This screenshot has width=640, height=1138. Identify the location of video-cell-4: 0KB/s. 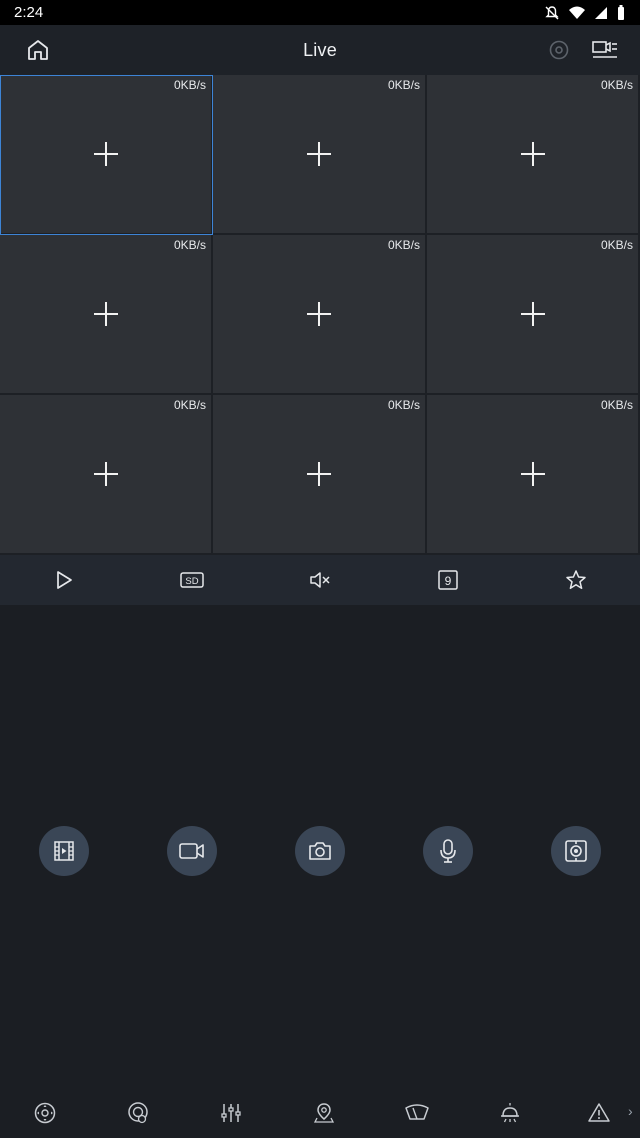
(106, 315).